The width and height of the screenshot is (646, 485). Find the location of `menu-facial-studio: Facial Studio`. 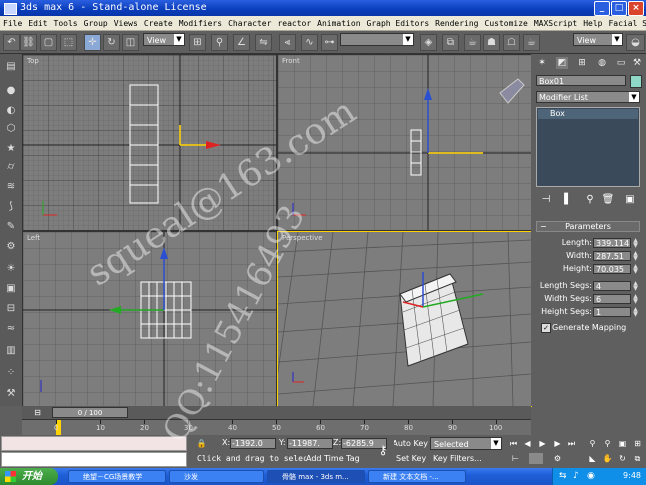

menu-facial-studio: Facial Studio is located at coordinates (625, 23).